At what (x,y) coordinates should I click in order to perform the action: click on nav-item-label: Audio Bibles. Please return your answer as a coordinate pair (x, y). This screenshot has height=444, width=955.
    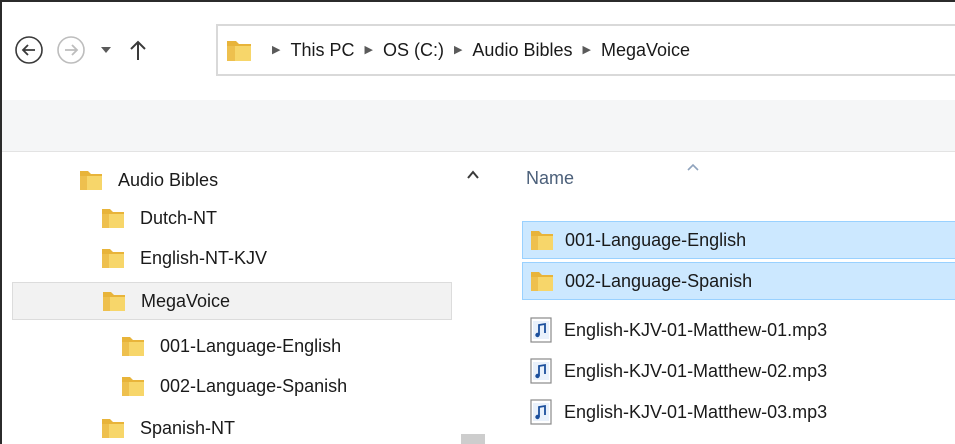
    Looking at the image, I should click on (168, 179).